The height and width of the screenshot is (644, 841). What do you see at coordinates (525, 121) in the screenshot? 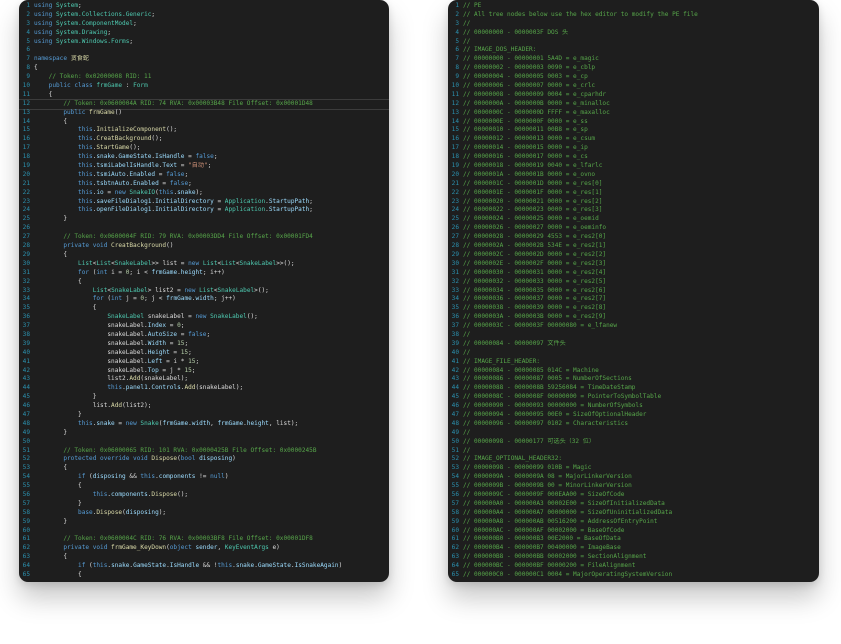
I see `comment-text: // 0000000E - 0000000F 0000 = e_ss` at bounding box center [525, 121].